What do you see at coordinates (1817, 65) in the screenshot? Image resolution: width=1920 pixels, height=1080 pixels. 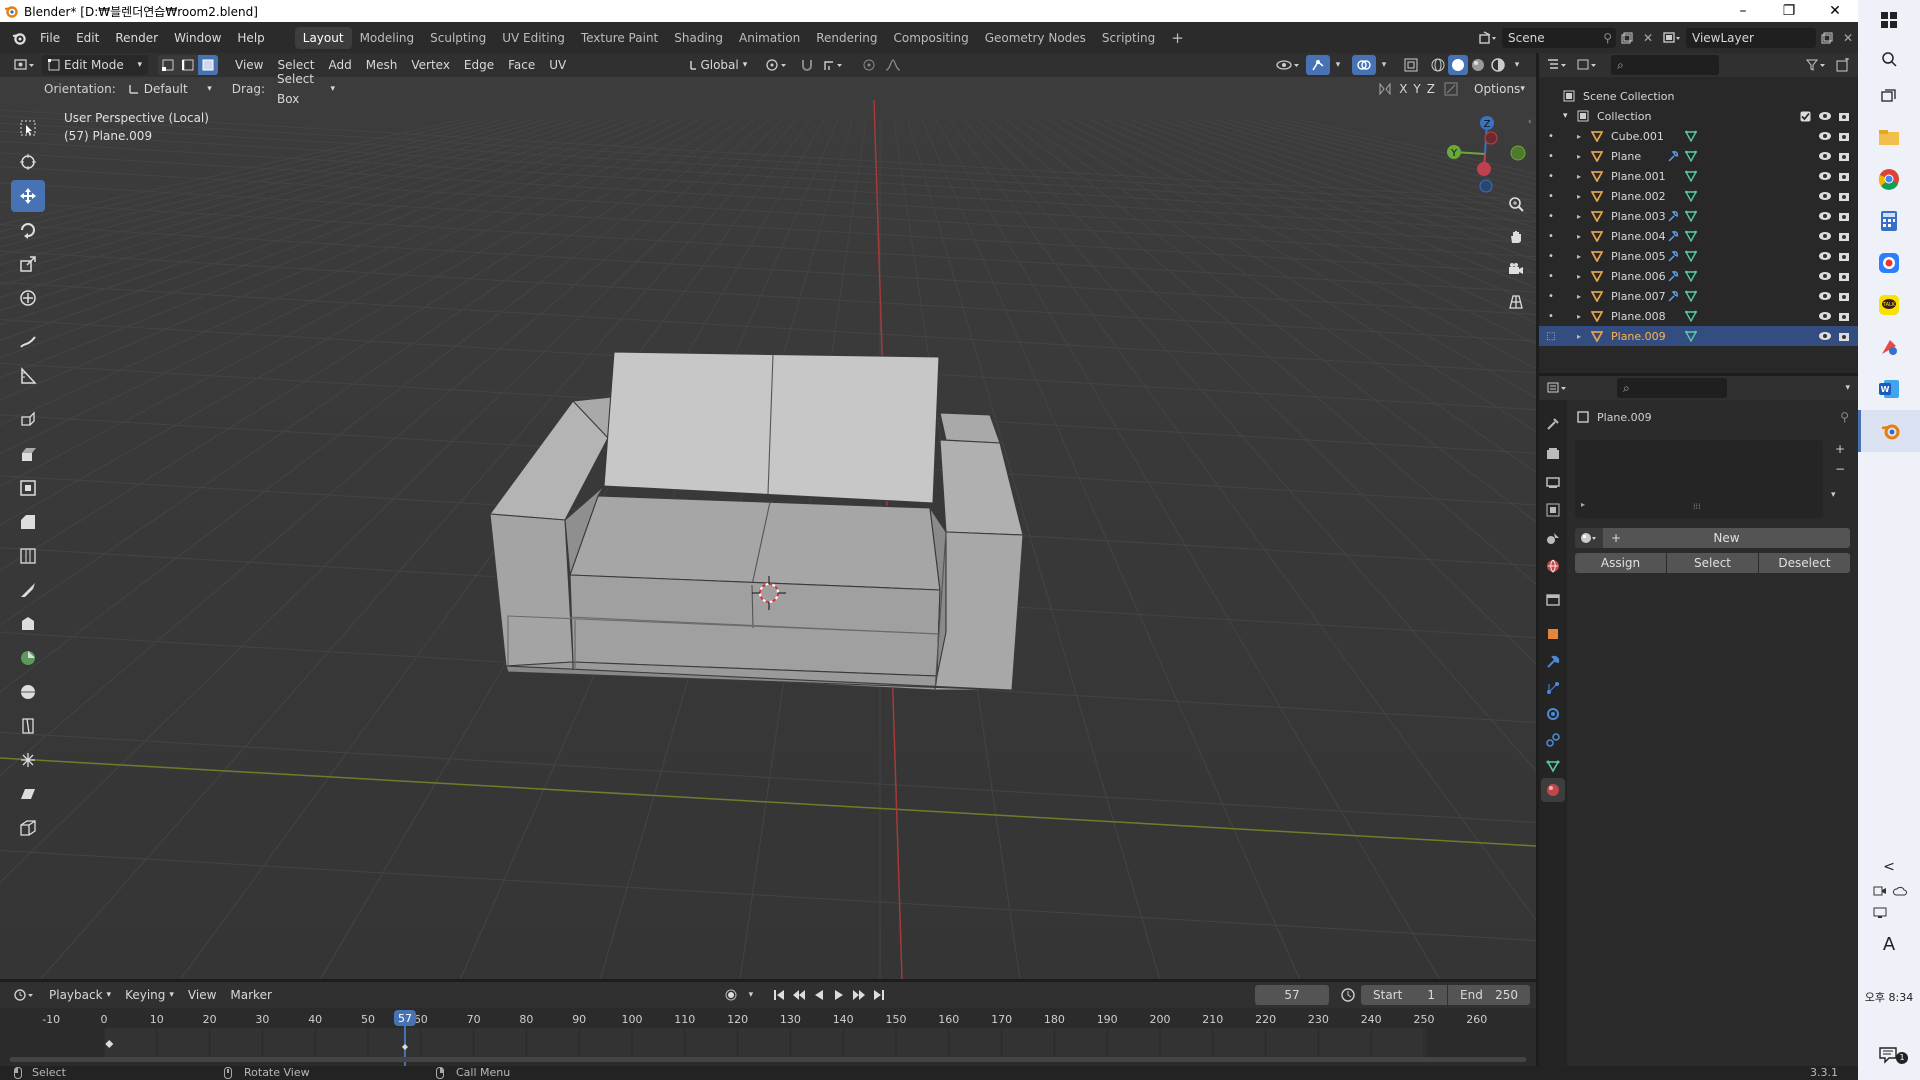 I see `filter-icon` at bounding box center [1817, 65].